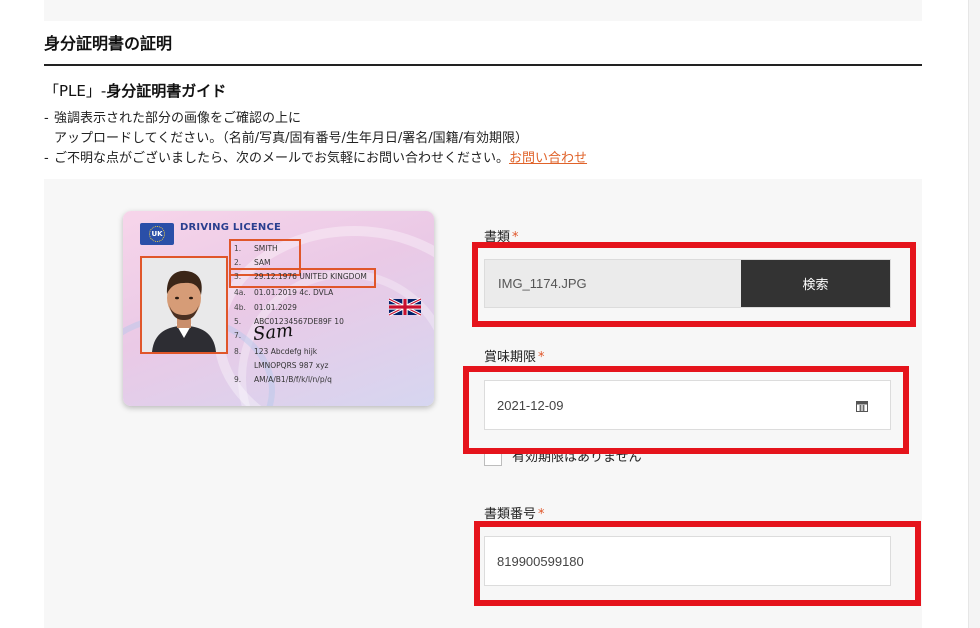 The image size is (980, 628). Describe the element at coordinates (540, 561) in the screenshot. I see `doc-number-value: 819900599180` at that location.